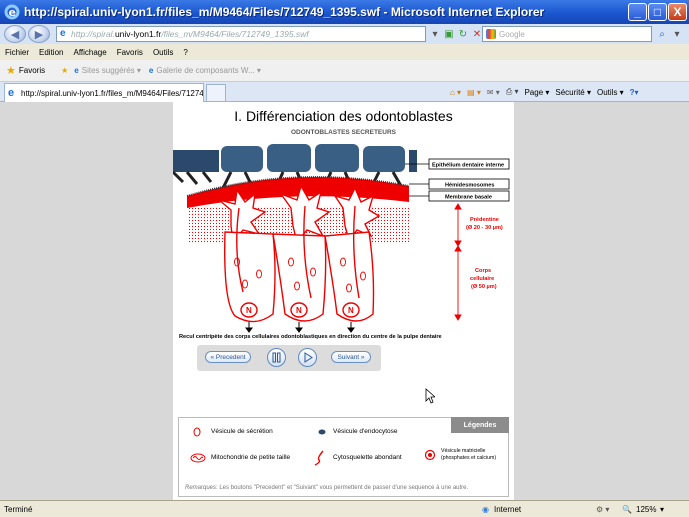  I want to click on menu-help: ?, so click(185, 52).